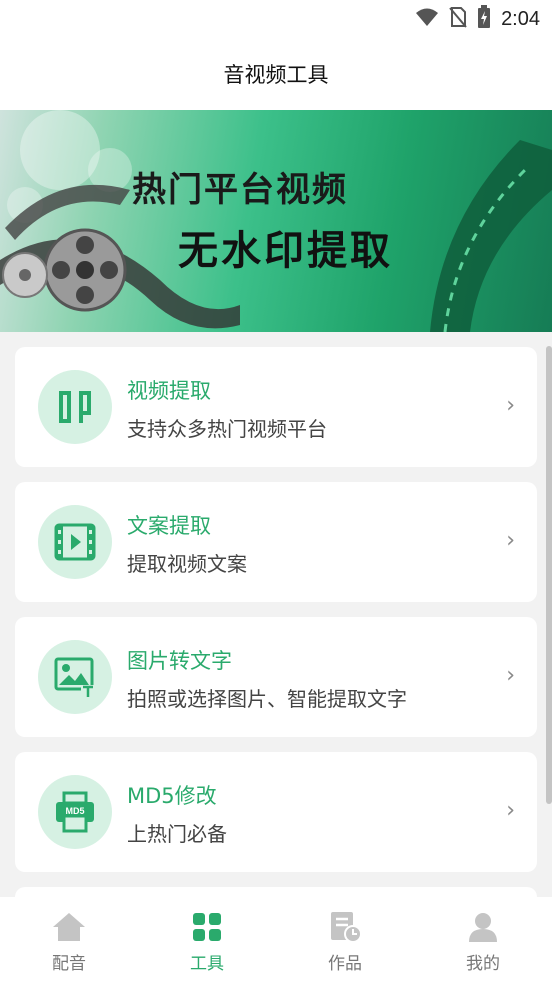  Describe the element at coordinates (458, 19) in the screenshot. I see `no-sim-icon` at that location.